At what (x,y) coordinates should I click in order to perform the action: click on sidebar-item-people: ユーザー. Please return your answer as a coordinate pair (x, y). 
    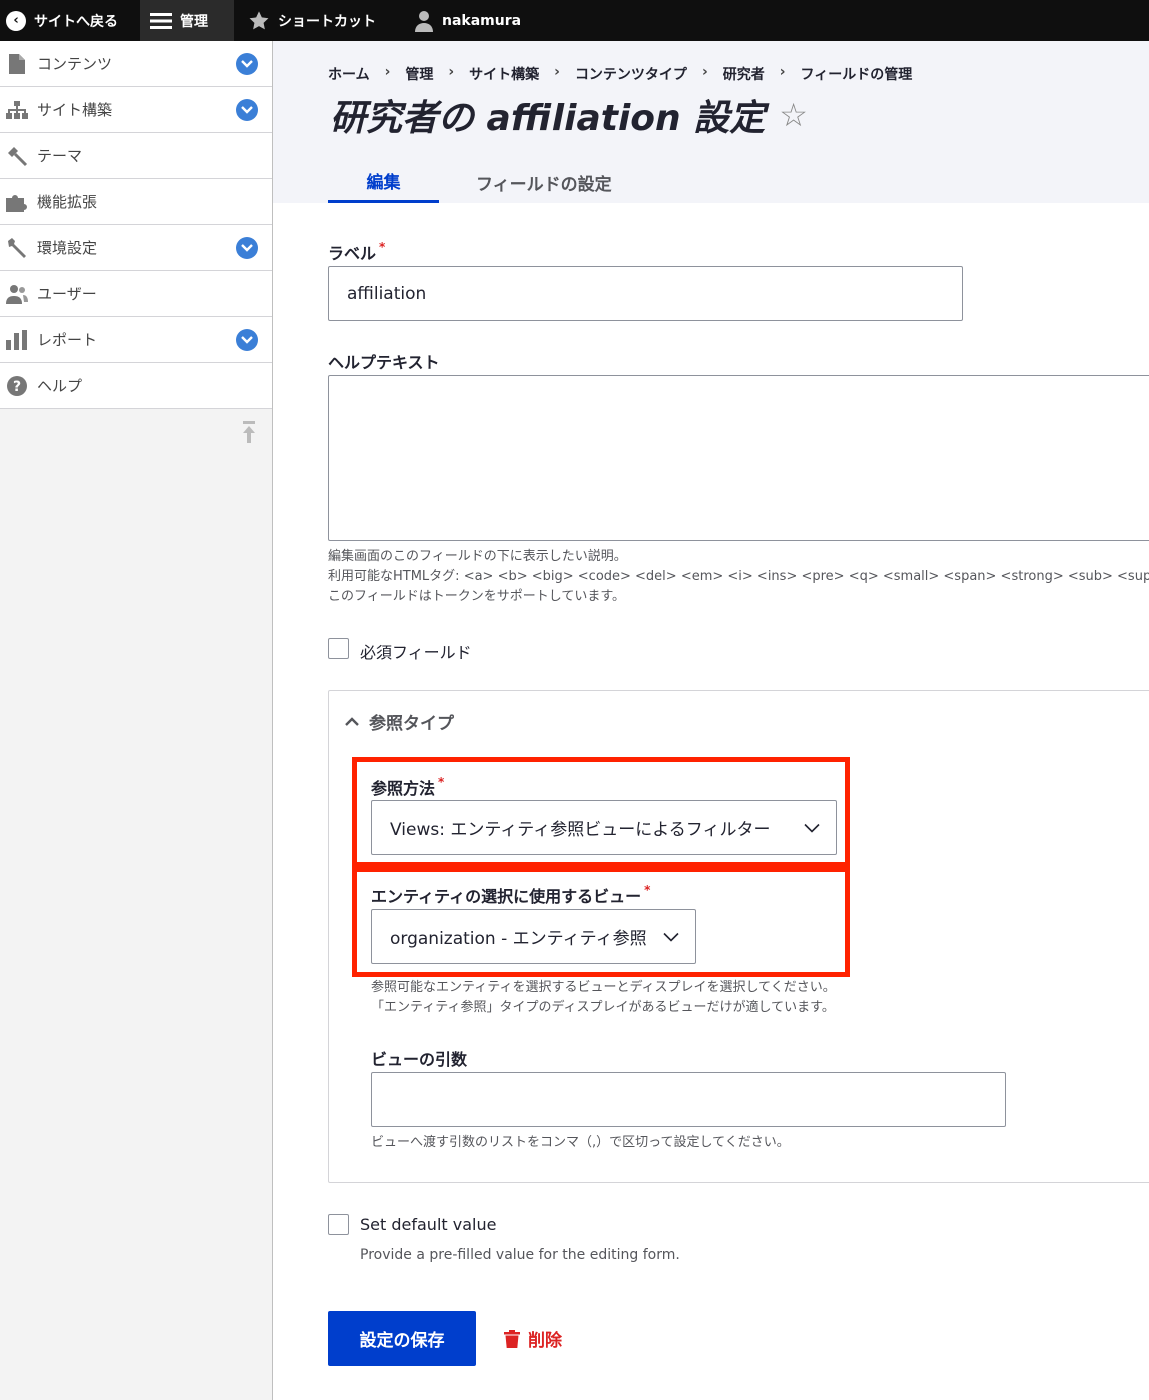
    Looking at the image, I should click on (136, 294).